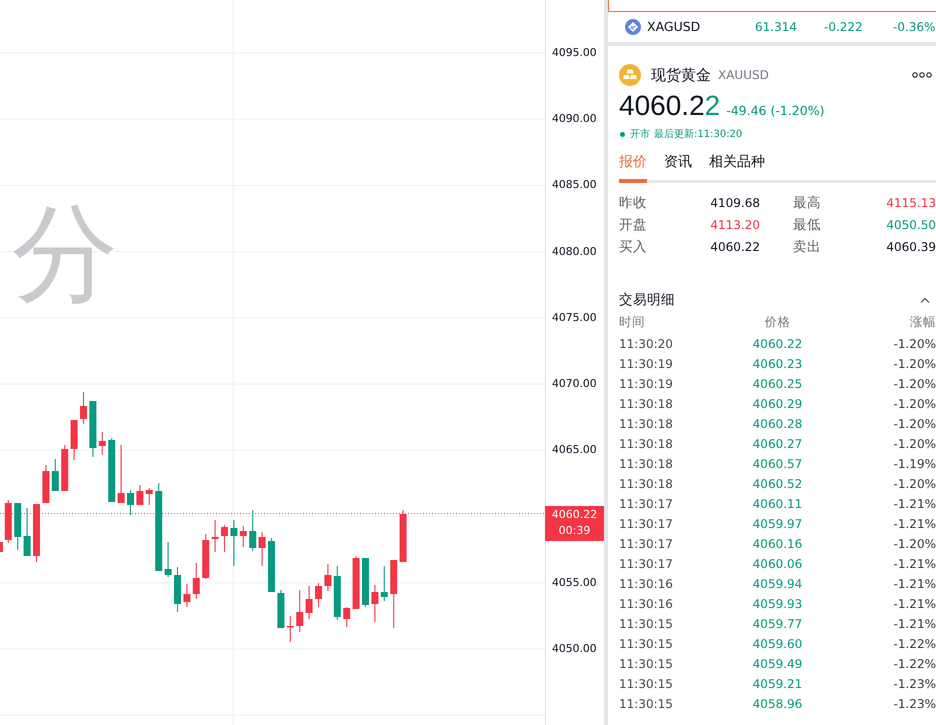  What do you see at coordinates (574, 53) in the screenshot?
I see `axis-tick-label: 4095.00` at bounding box center [574, 53].